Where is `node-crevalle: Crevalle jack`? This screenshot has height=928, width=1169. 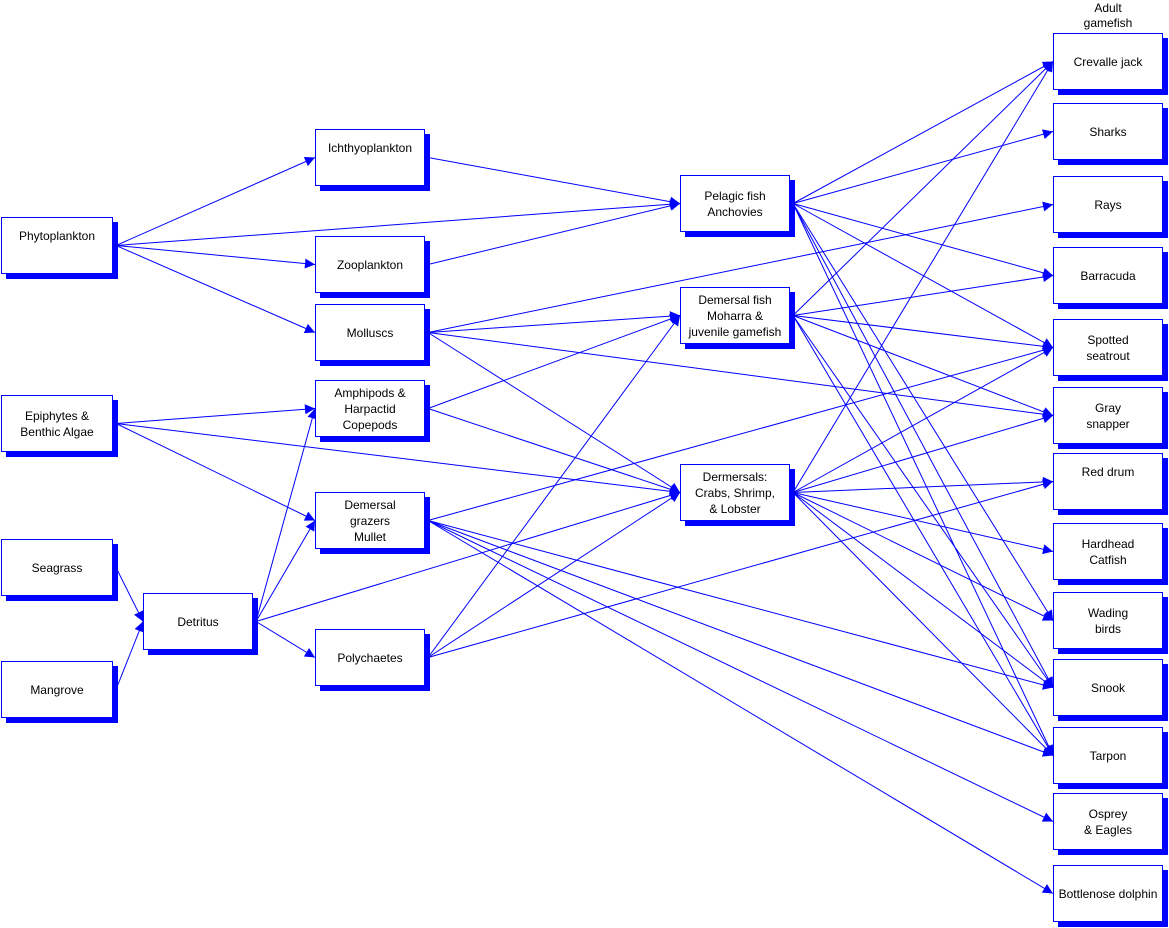 node-crevalle: Crevalle jack is located at coordinates (1108, 61).